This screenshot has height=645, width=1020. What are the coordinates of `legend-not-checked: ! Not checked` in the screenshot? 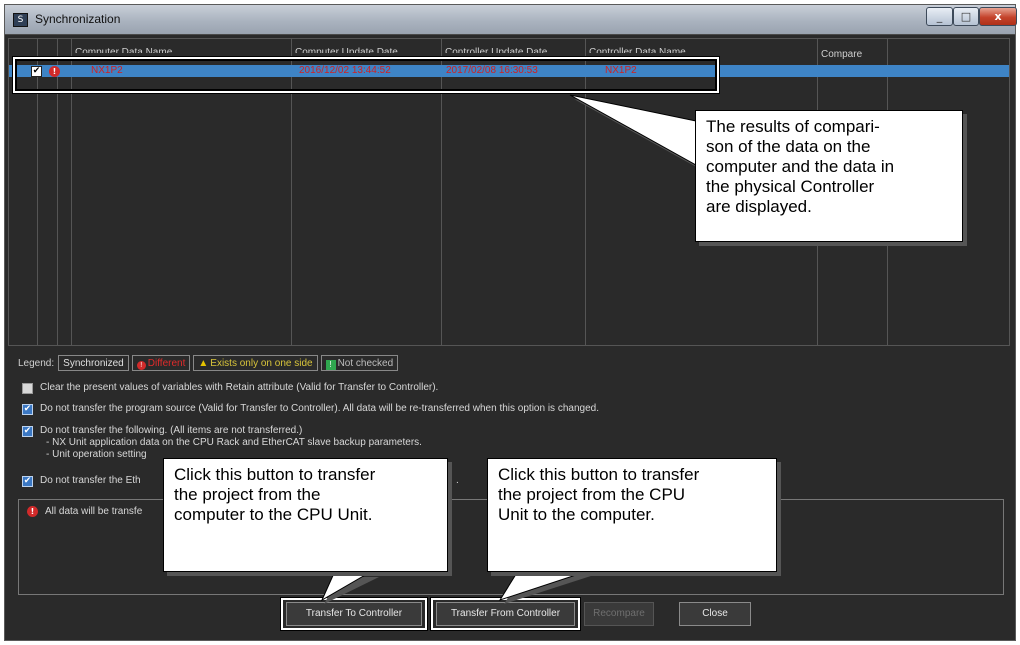 It's located at (359, 363).